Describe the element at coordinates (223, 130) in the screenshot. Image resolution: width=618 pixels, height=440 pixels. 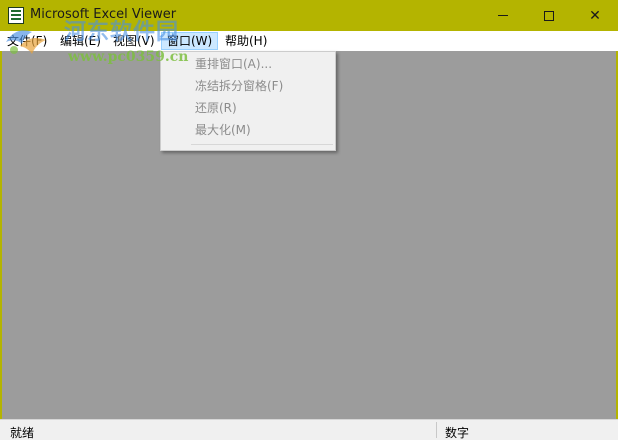
I see `menu-item-maximize: 最大化(M)` at that location.